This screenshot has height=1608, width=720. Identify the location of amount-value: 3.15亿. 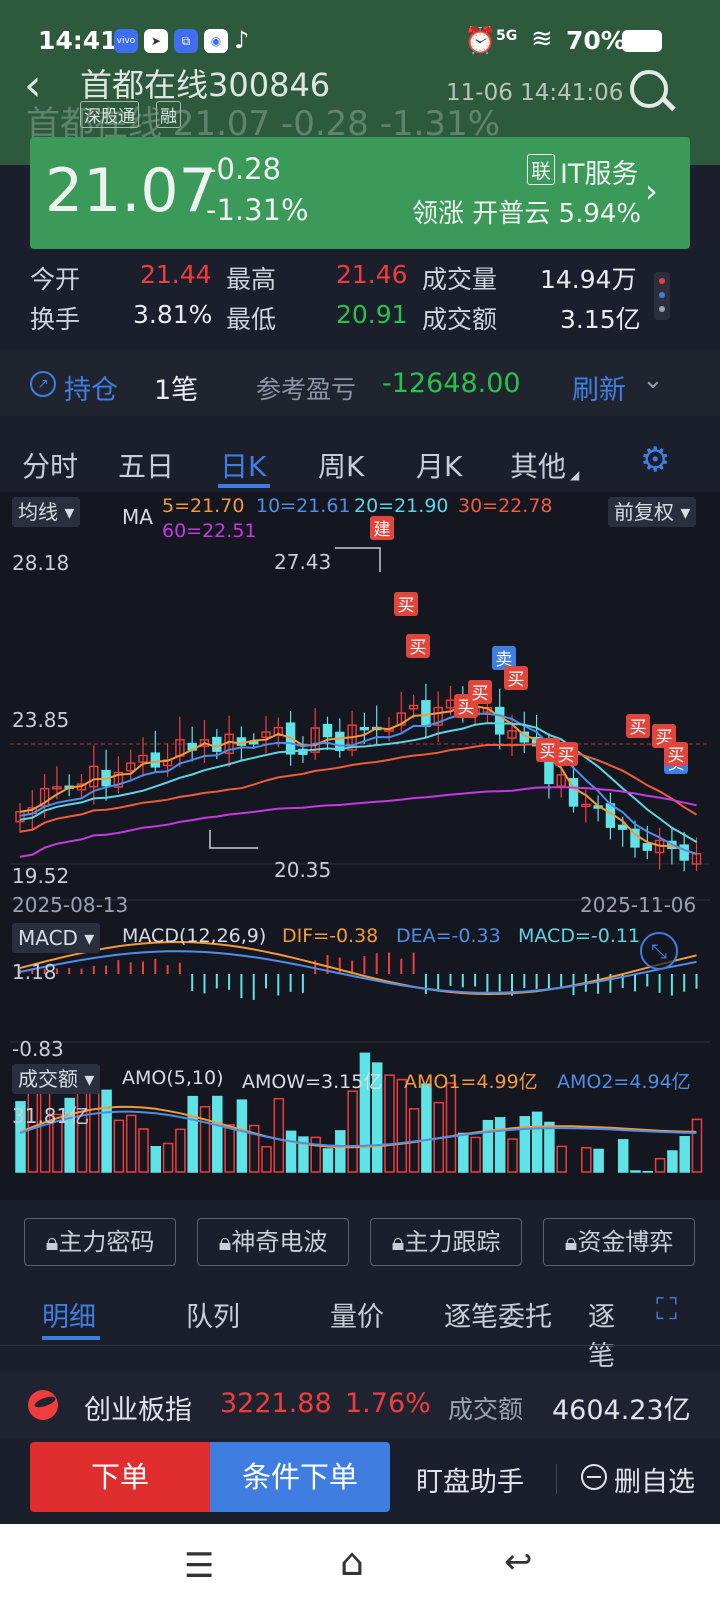
(600, 319).